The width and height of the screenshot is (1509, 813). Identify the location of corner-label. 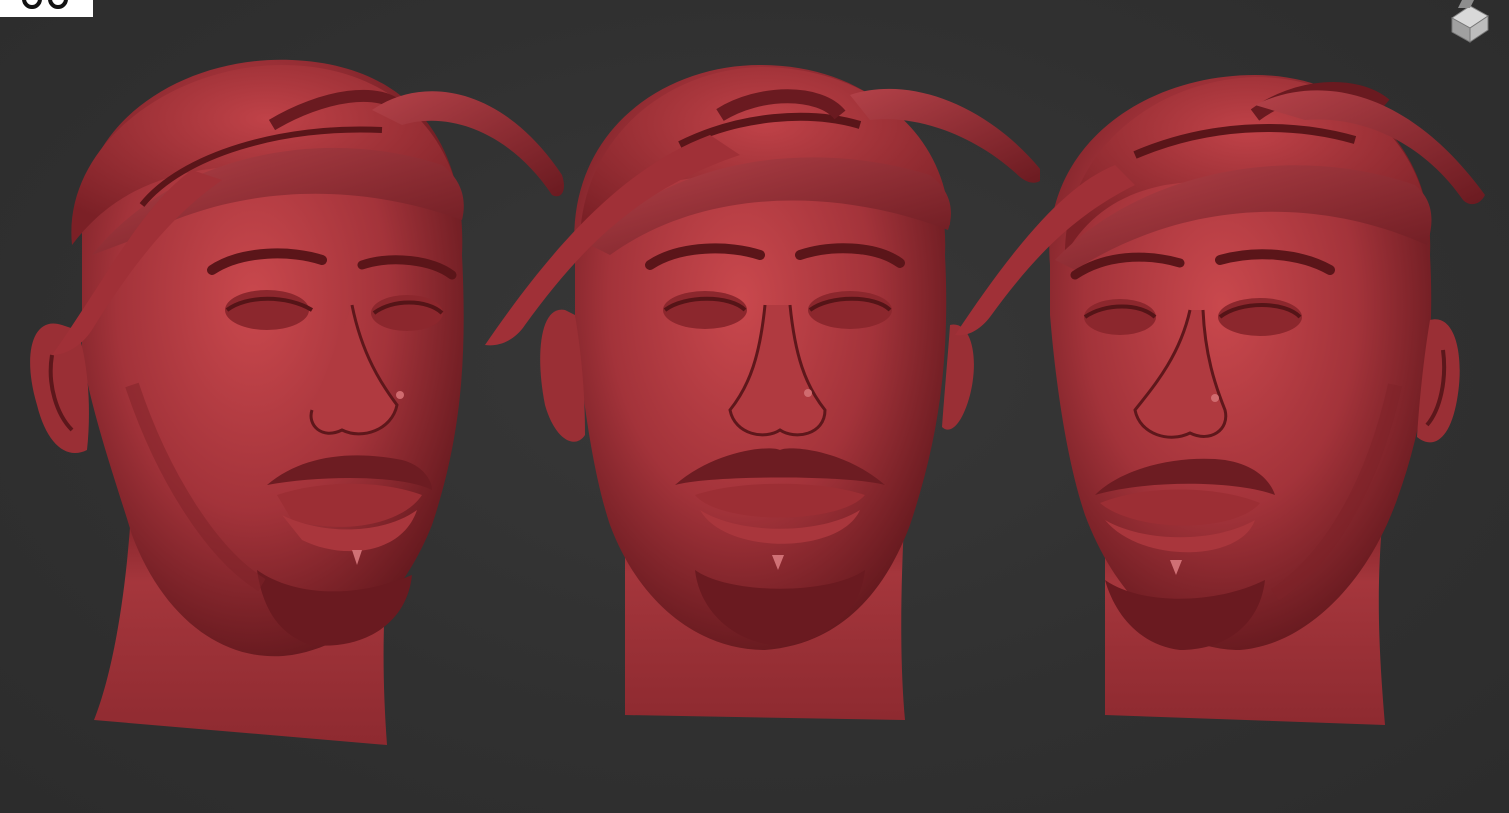
(46, 8).